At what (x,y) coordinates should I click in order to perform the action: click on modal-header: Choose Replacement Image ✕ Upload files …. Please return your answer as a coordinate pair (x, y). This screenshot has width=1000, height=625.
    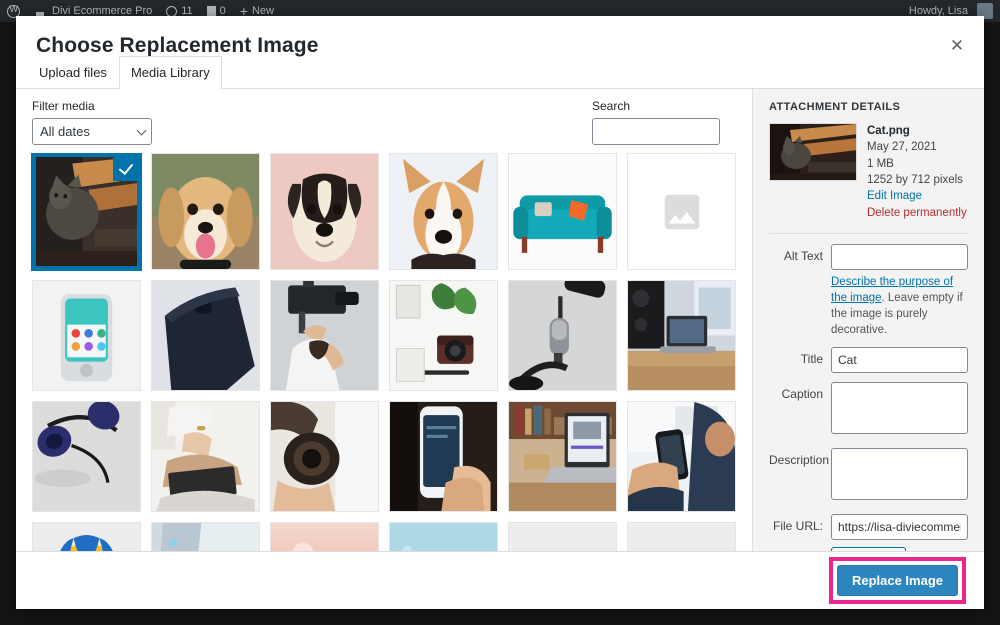
    Looking at the image, I should click on (500, 53).